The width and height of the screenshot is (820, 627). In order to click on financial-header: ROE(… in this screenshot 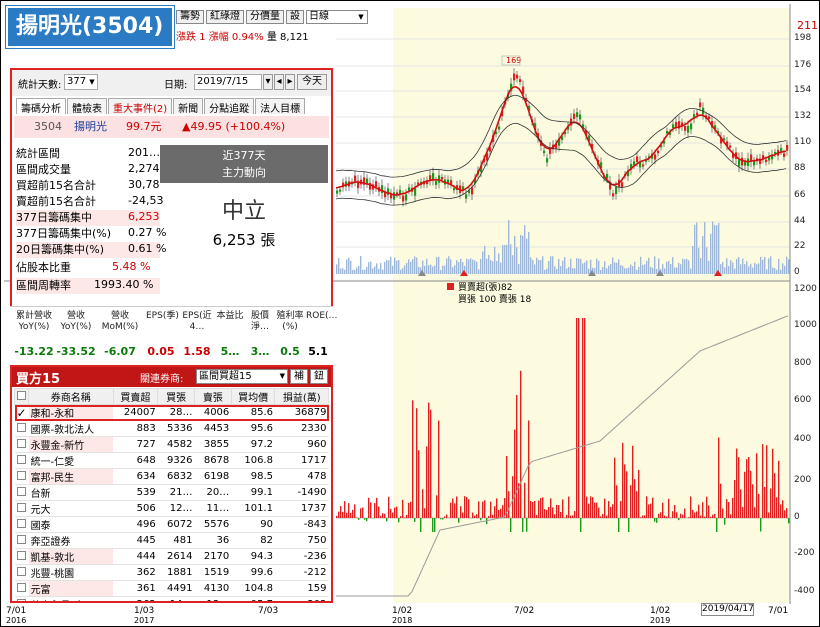, I will do `click(322, 316)`.